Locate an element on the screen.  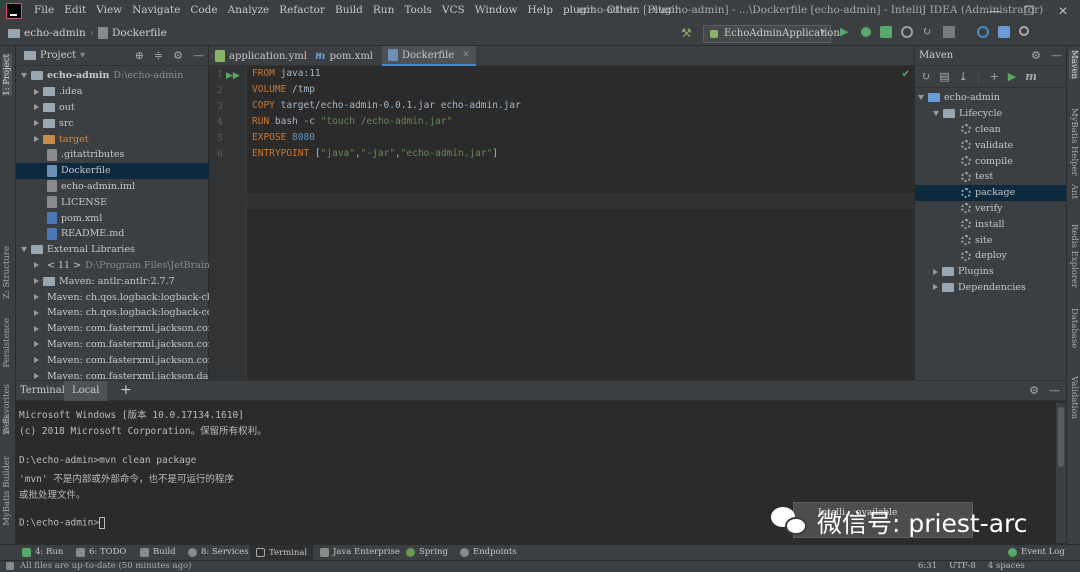
endpoints-tool-button: Endpoints is located at coordinates (488, 552).